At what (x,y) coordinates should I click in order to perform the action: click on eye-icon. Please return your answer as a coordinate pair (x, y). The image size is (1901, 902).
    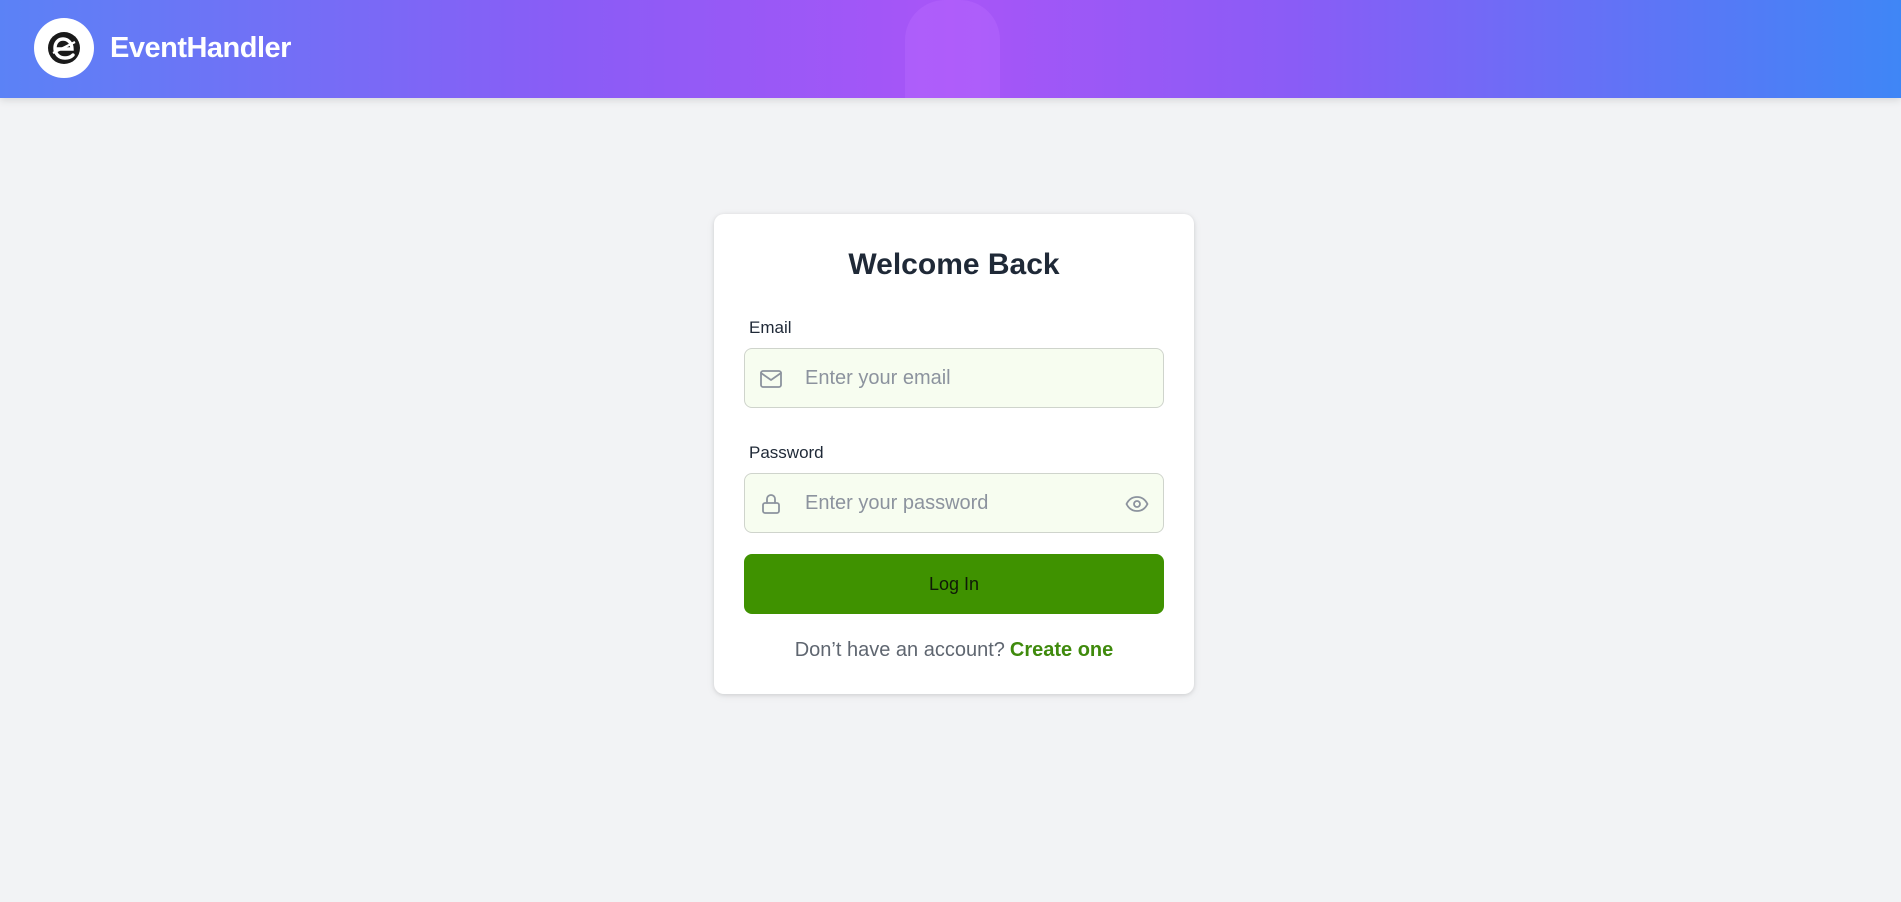
    Looking at the image, I should click on (1137, 506).